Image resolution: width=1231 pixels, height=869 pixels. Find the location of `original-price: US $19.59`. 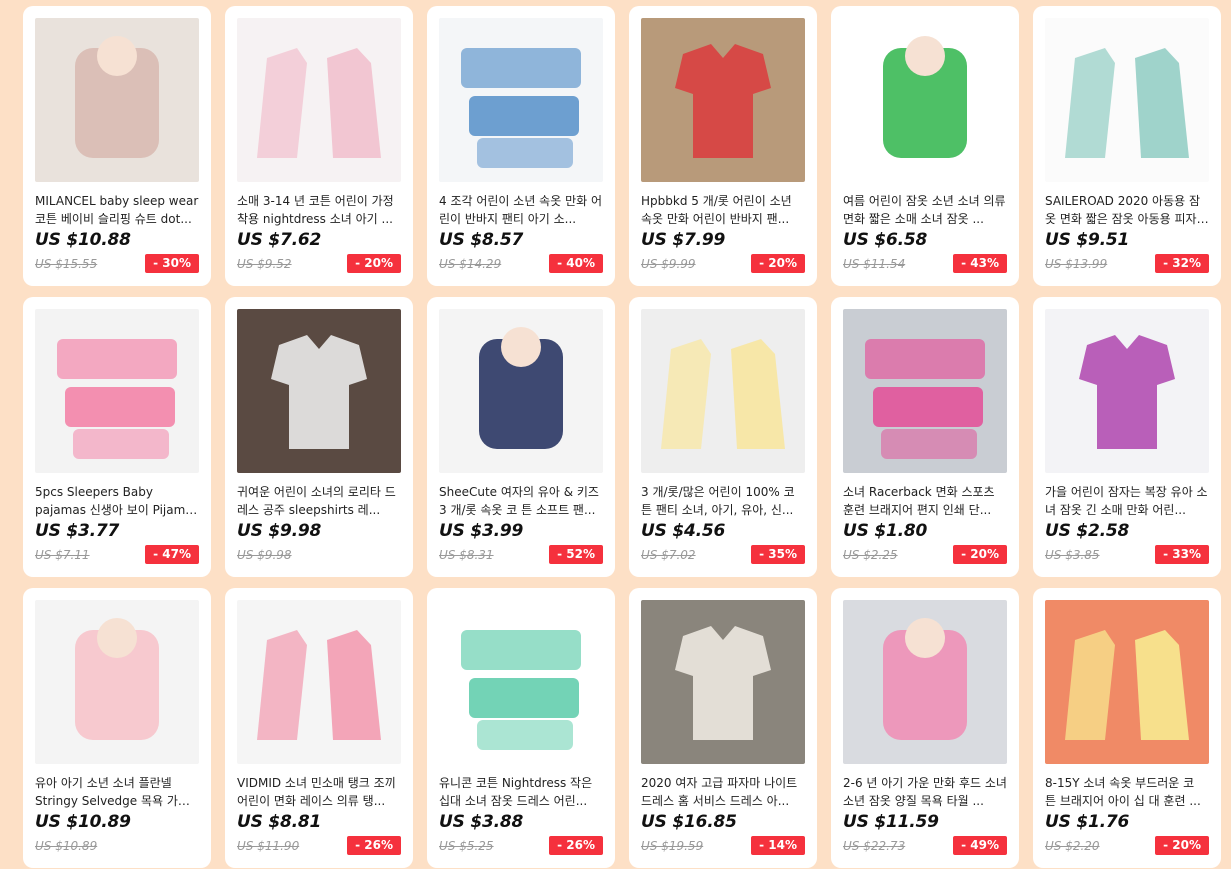

original-price: US $19.59 is located at coordinates (672, 846).